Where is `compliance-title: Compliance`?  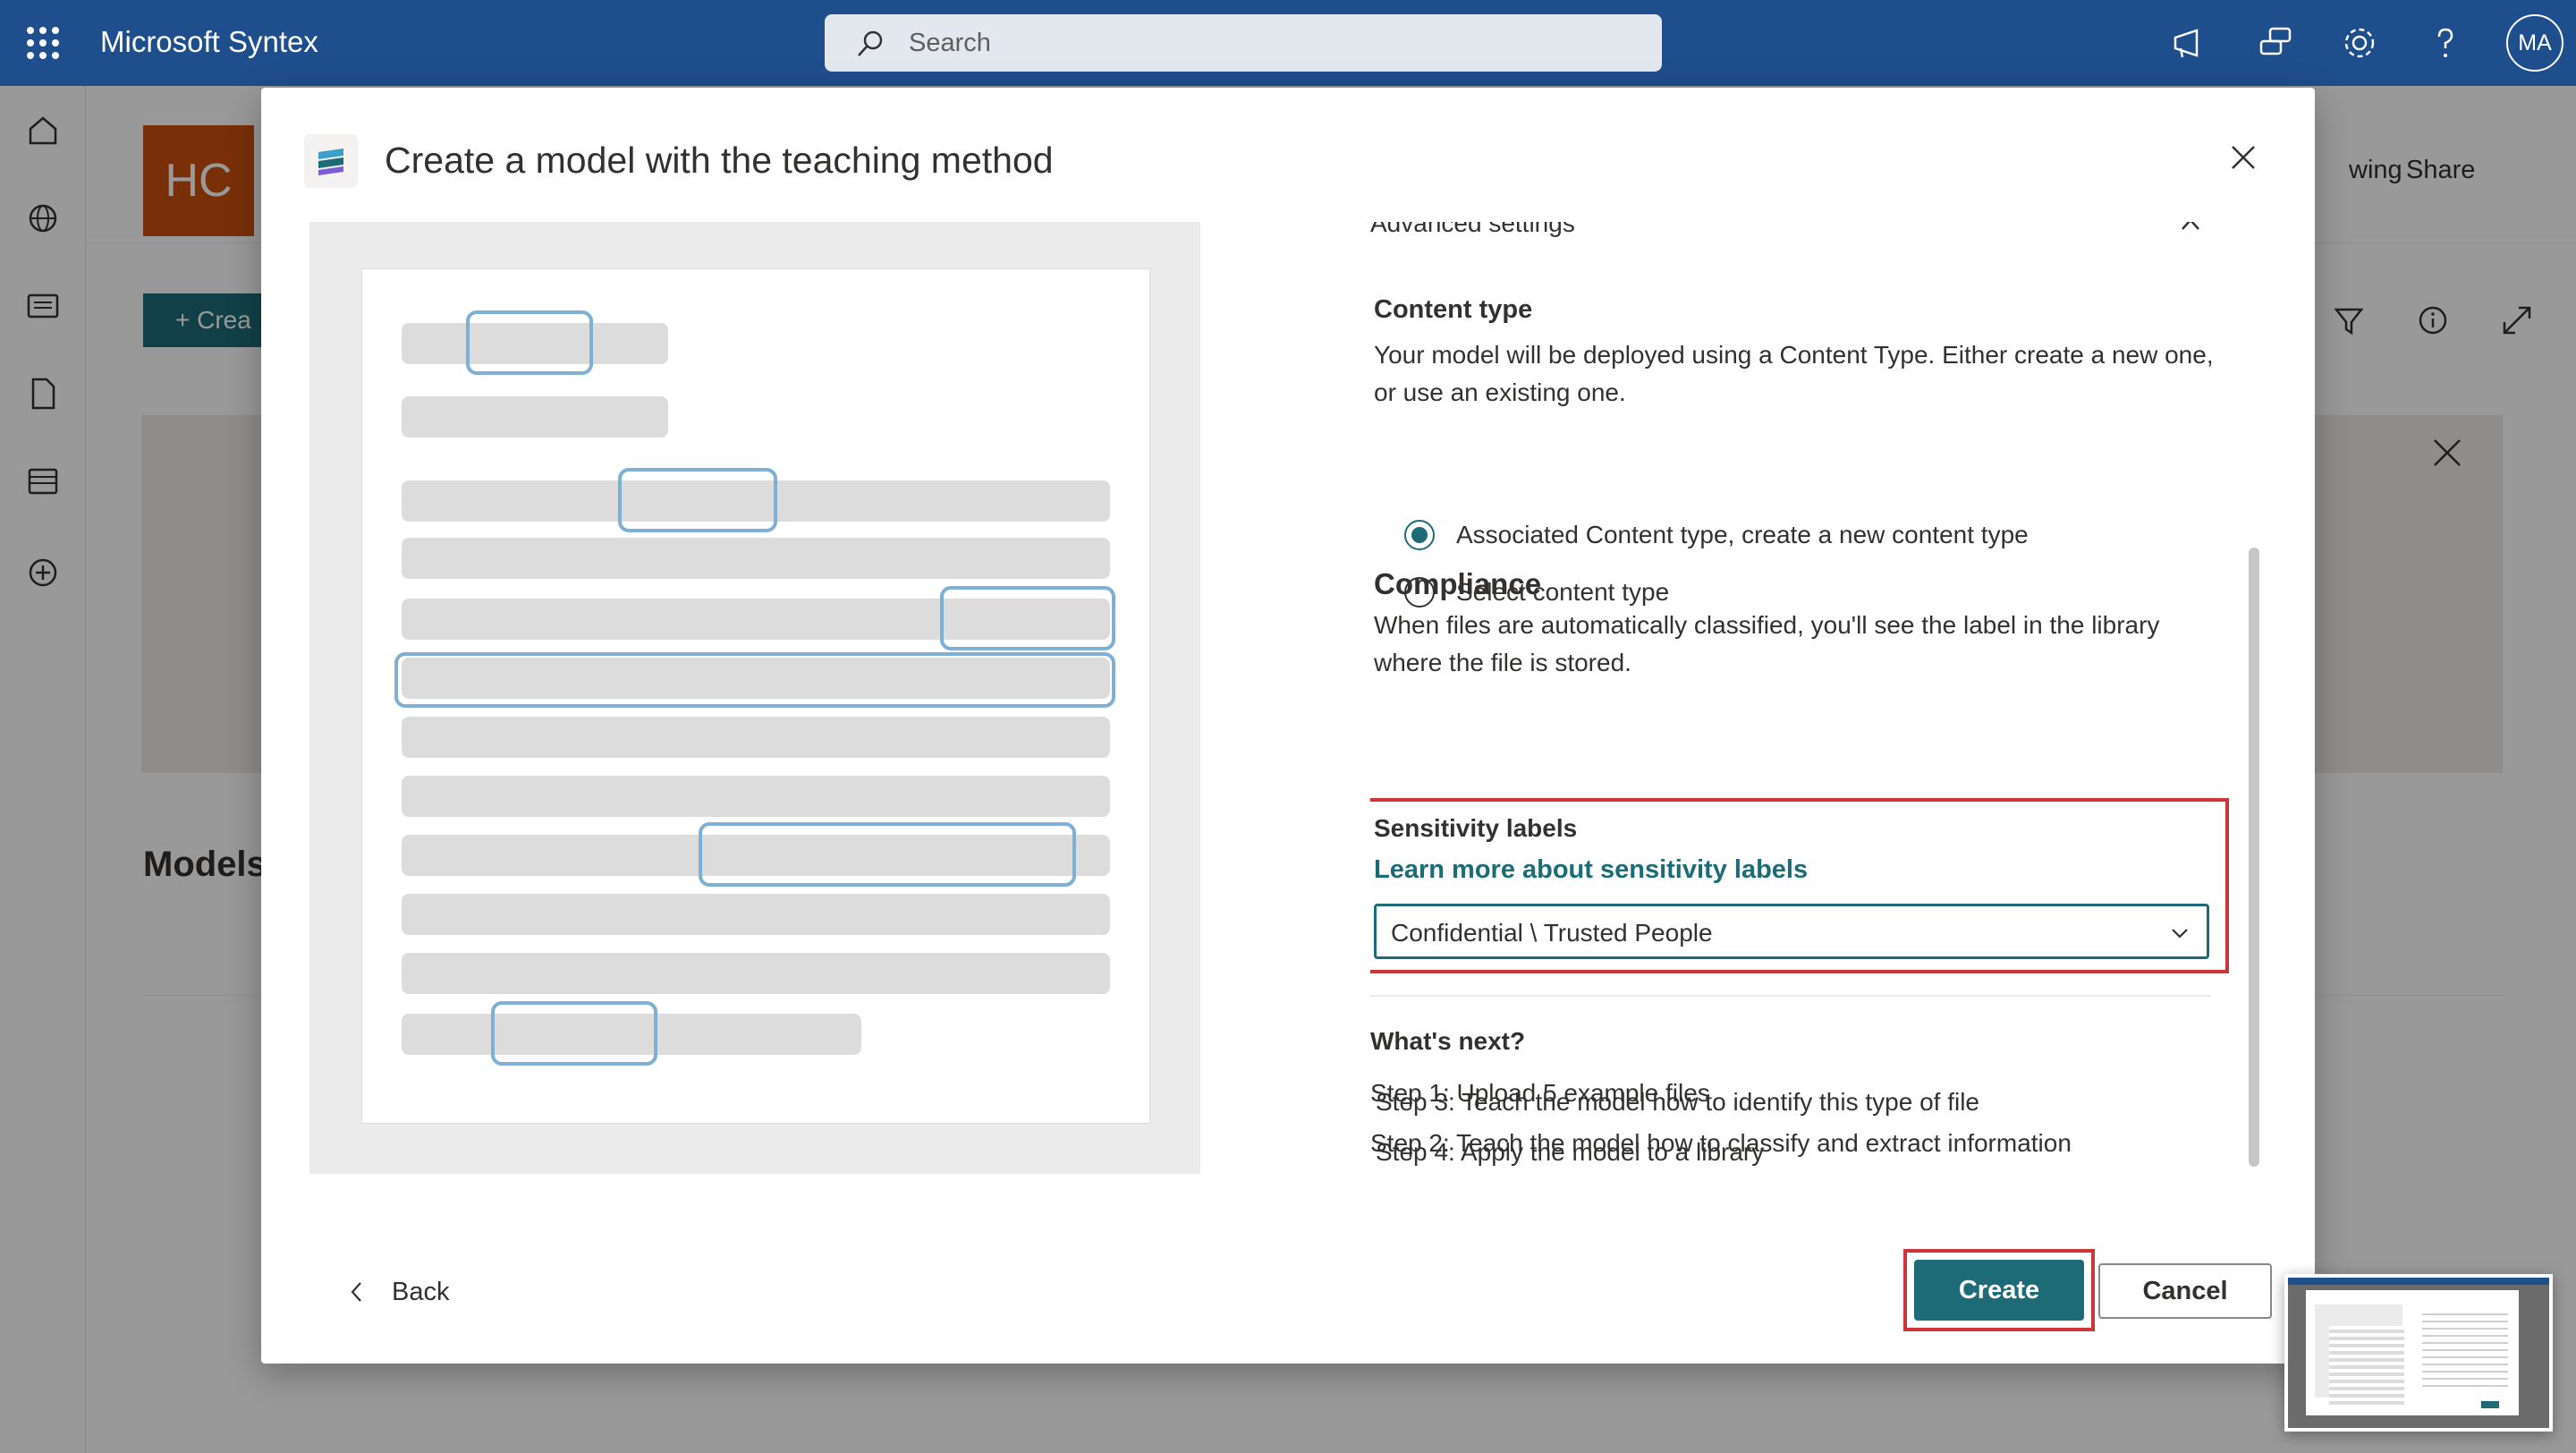
compliance-title: Compliance is located at coordinates (1458, 583).